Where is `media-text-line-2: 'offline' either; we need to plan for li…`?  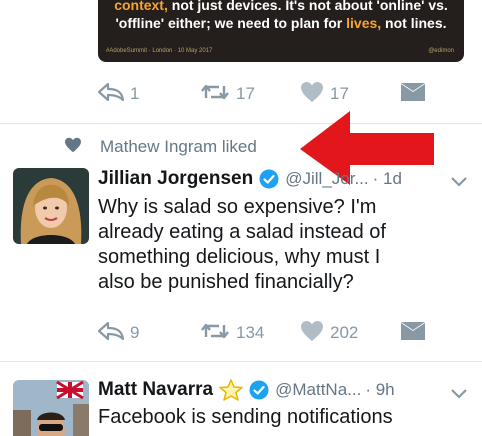 media-text-line-2: 'offline' either; we need to plan for li… is located at coordinates (281, 23).